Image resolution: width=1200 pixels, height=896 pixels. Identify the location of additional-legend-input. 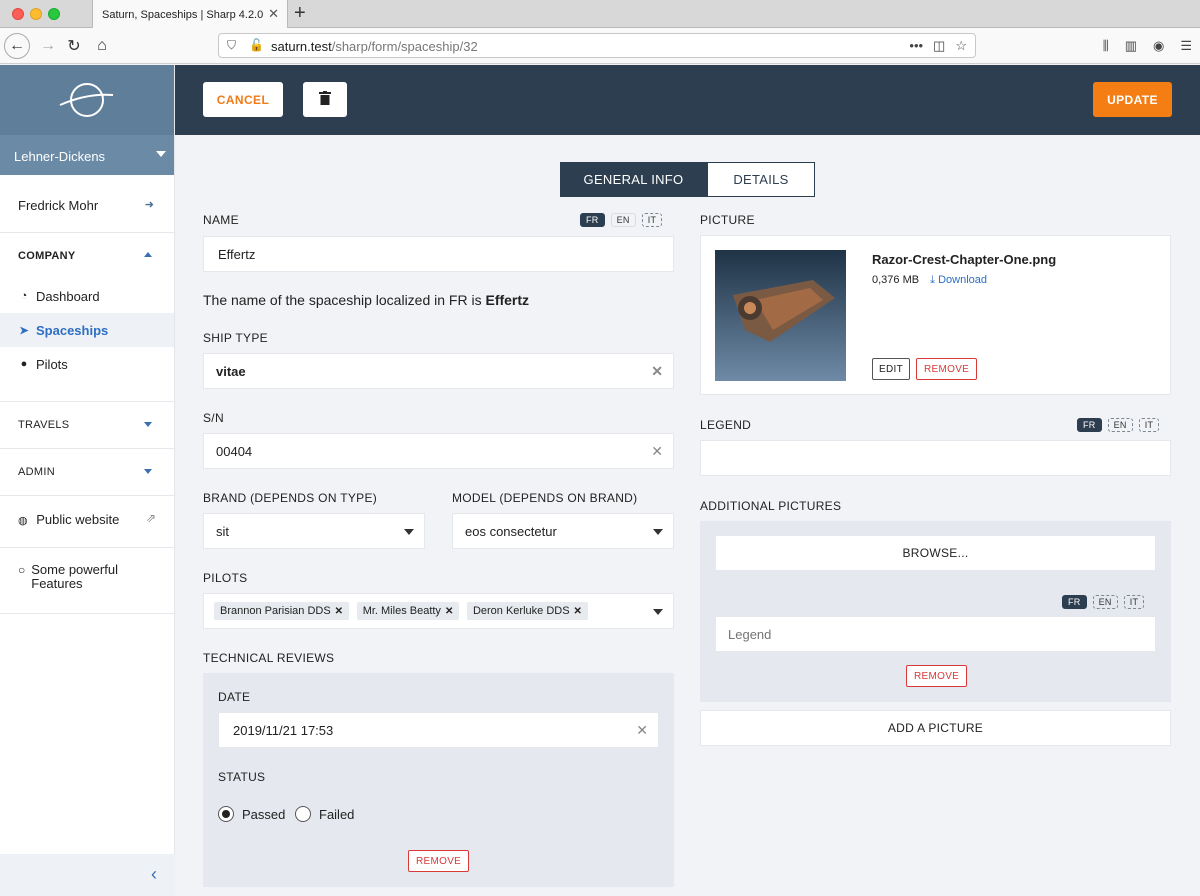
(935, 634).